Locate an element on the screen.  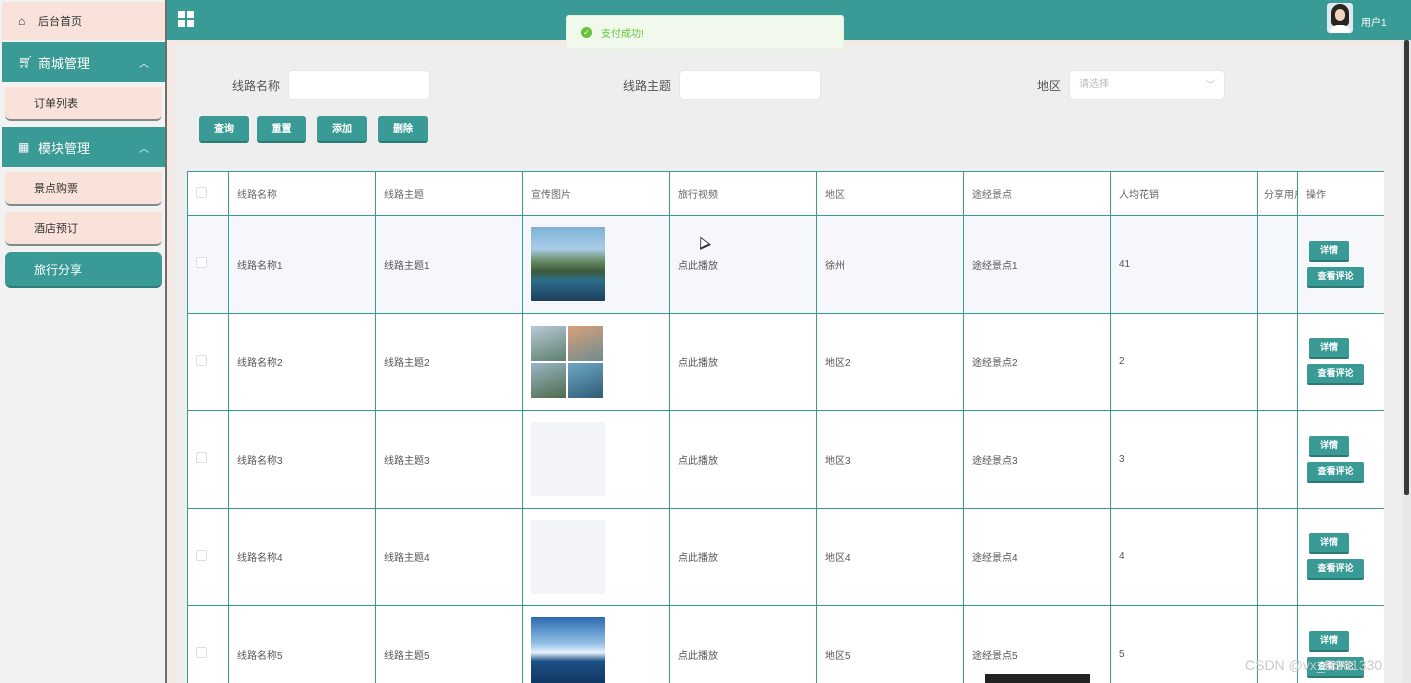
cart-icon: 🛒︎ is located at coordinates (26, 62).